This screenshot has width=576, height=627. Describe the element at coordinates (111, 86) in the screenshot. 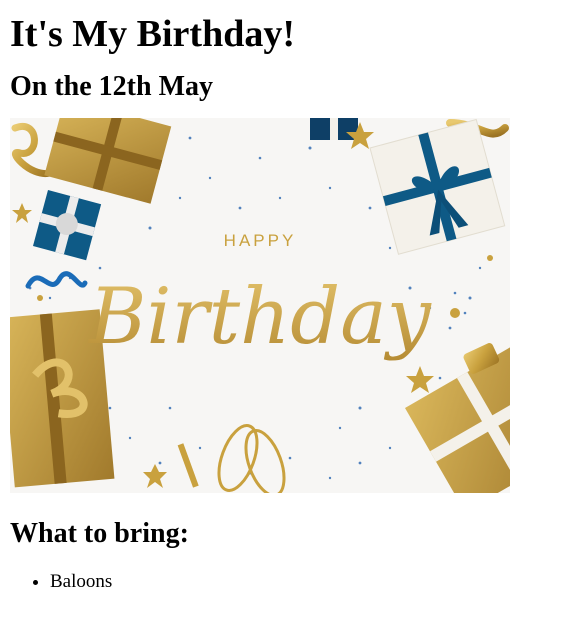

I see `event-date: On the 12th May` at that location.